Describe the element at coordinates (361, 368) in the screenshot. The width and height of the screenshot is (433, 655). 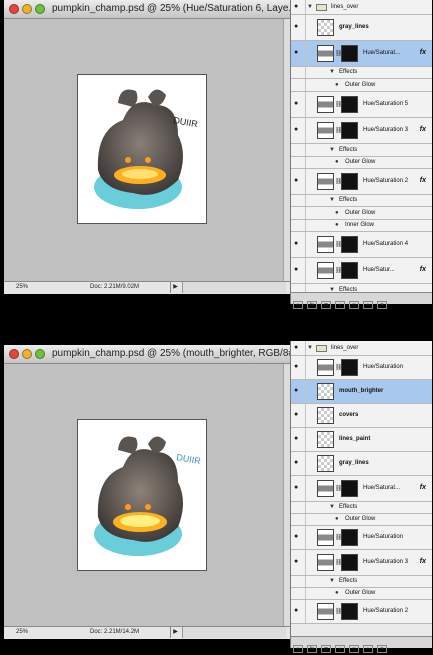
I see `layer-row: ● ⛓ Hue/Saturation` at that location.